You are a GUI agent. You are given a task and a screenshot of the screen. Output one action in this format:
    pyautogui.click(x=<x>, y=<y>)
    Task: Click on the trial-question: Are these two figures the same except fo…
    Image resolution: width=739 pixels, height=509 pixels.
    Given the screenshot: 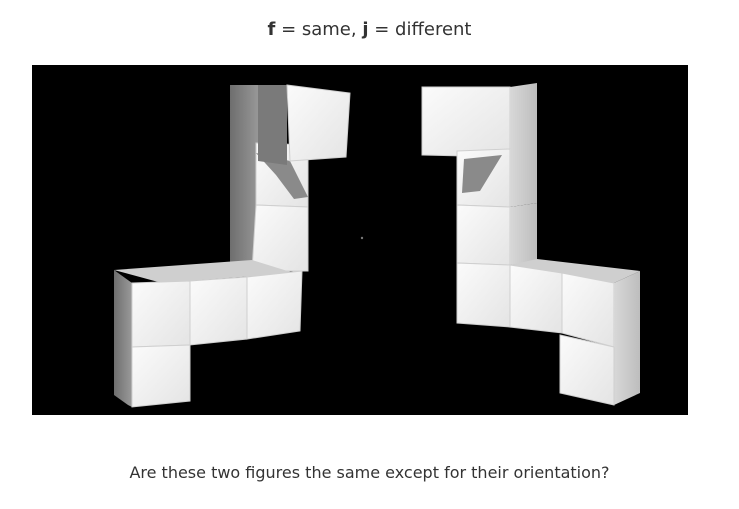 What is the action you would take?
    pyautogui.click(x=369, y=472)
    